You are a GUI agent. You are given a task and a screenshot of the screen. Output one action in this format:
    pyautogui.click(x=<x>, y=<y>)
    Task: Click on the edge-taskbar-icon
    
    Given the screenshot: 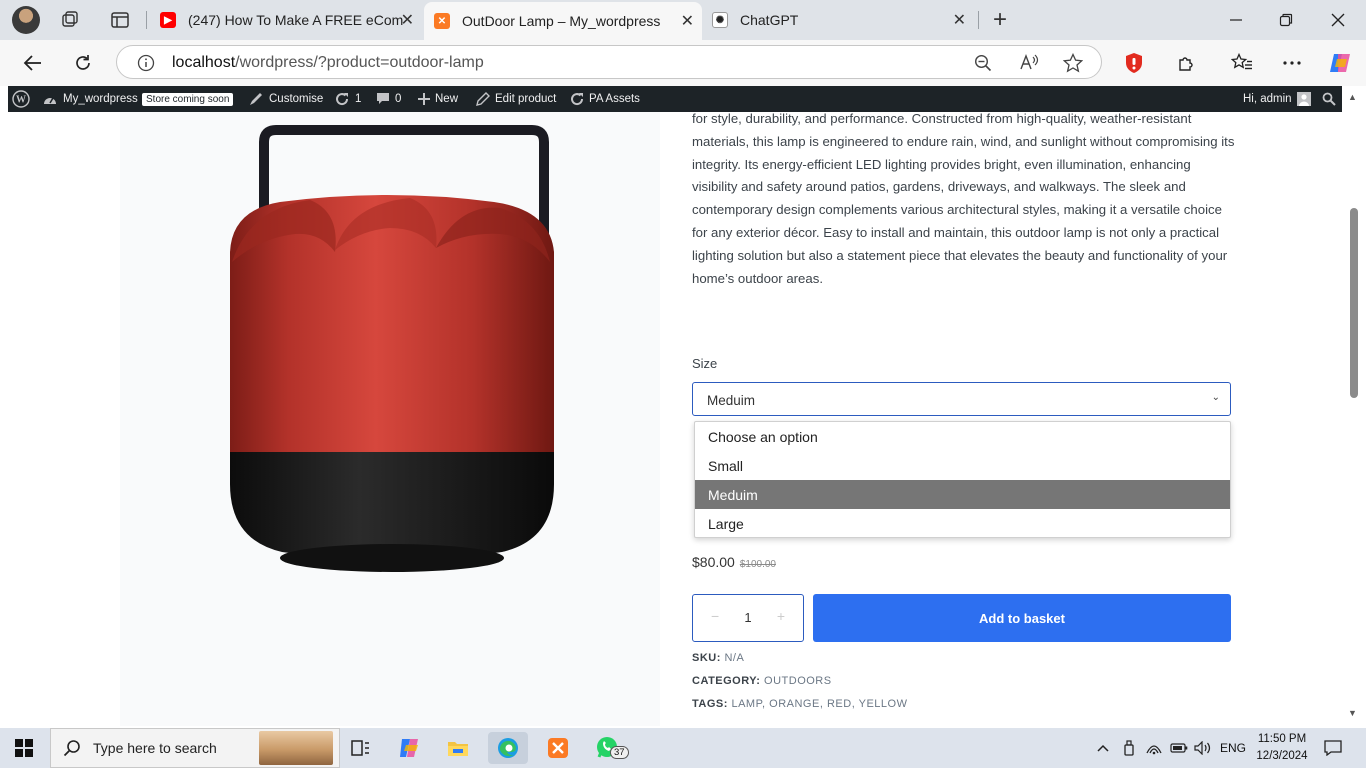 What is the action you would take?
    pyautogui.click(x=508, y=748)
    